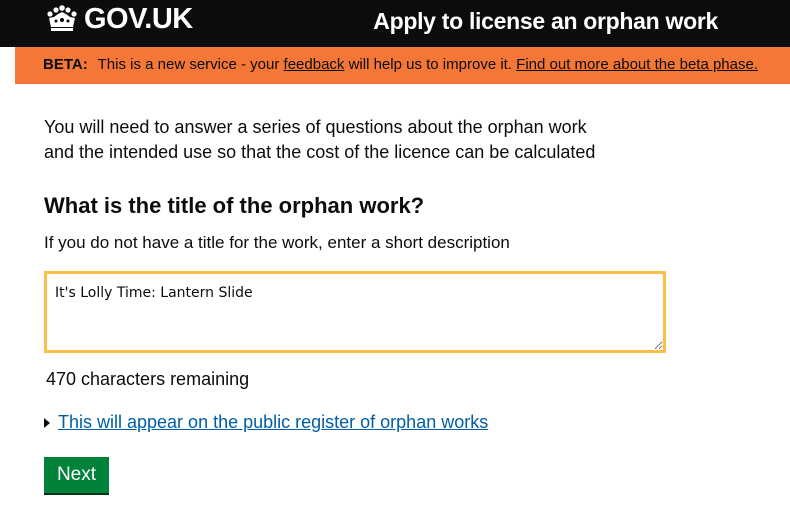 This screenshot has width=790, height=516. Describe the element at coordinates (188, 64) in the screenshot. I see `beta-text-before: This is a new service - your` at that location.